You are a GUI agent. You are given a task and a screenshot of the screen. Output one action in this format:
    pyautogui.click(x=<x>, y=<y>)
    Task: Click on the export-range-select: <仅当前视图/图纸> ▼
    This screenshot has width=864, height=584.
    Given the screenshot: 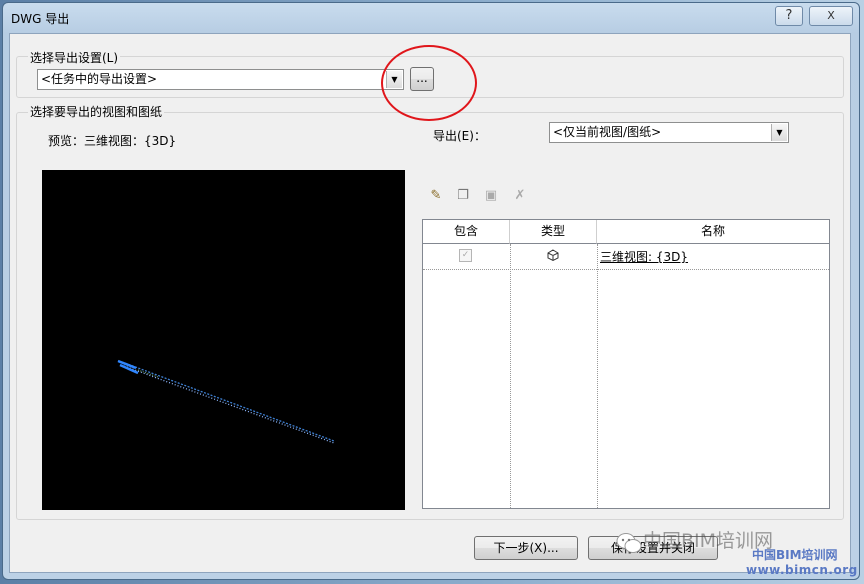 What is the action you would take?
    pyautogui.click(x=669, y=132)
    